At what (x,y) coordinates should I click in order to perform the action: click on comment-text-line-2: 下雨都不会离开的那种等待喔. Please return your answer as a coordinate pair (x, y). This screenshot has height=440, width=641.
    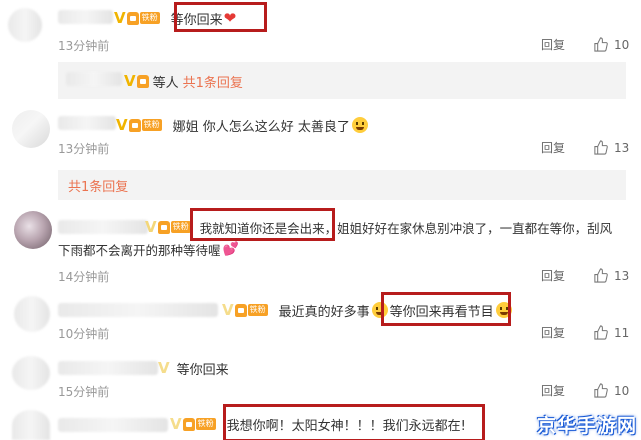
    Looking at the image, I should click on (139, 250).